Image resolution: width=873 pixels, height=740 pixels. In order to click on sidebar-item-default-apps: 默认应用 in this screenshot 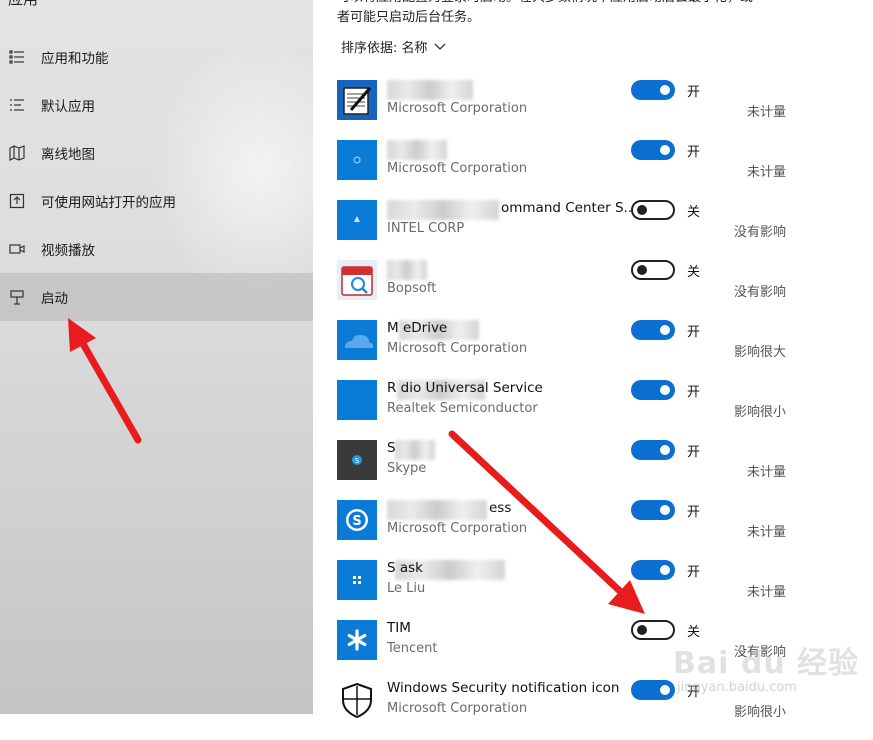, I will do `click(156, 105)`.